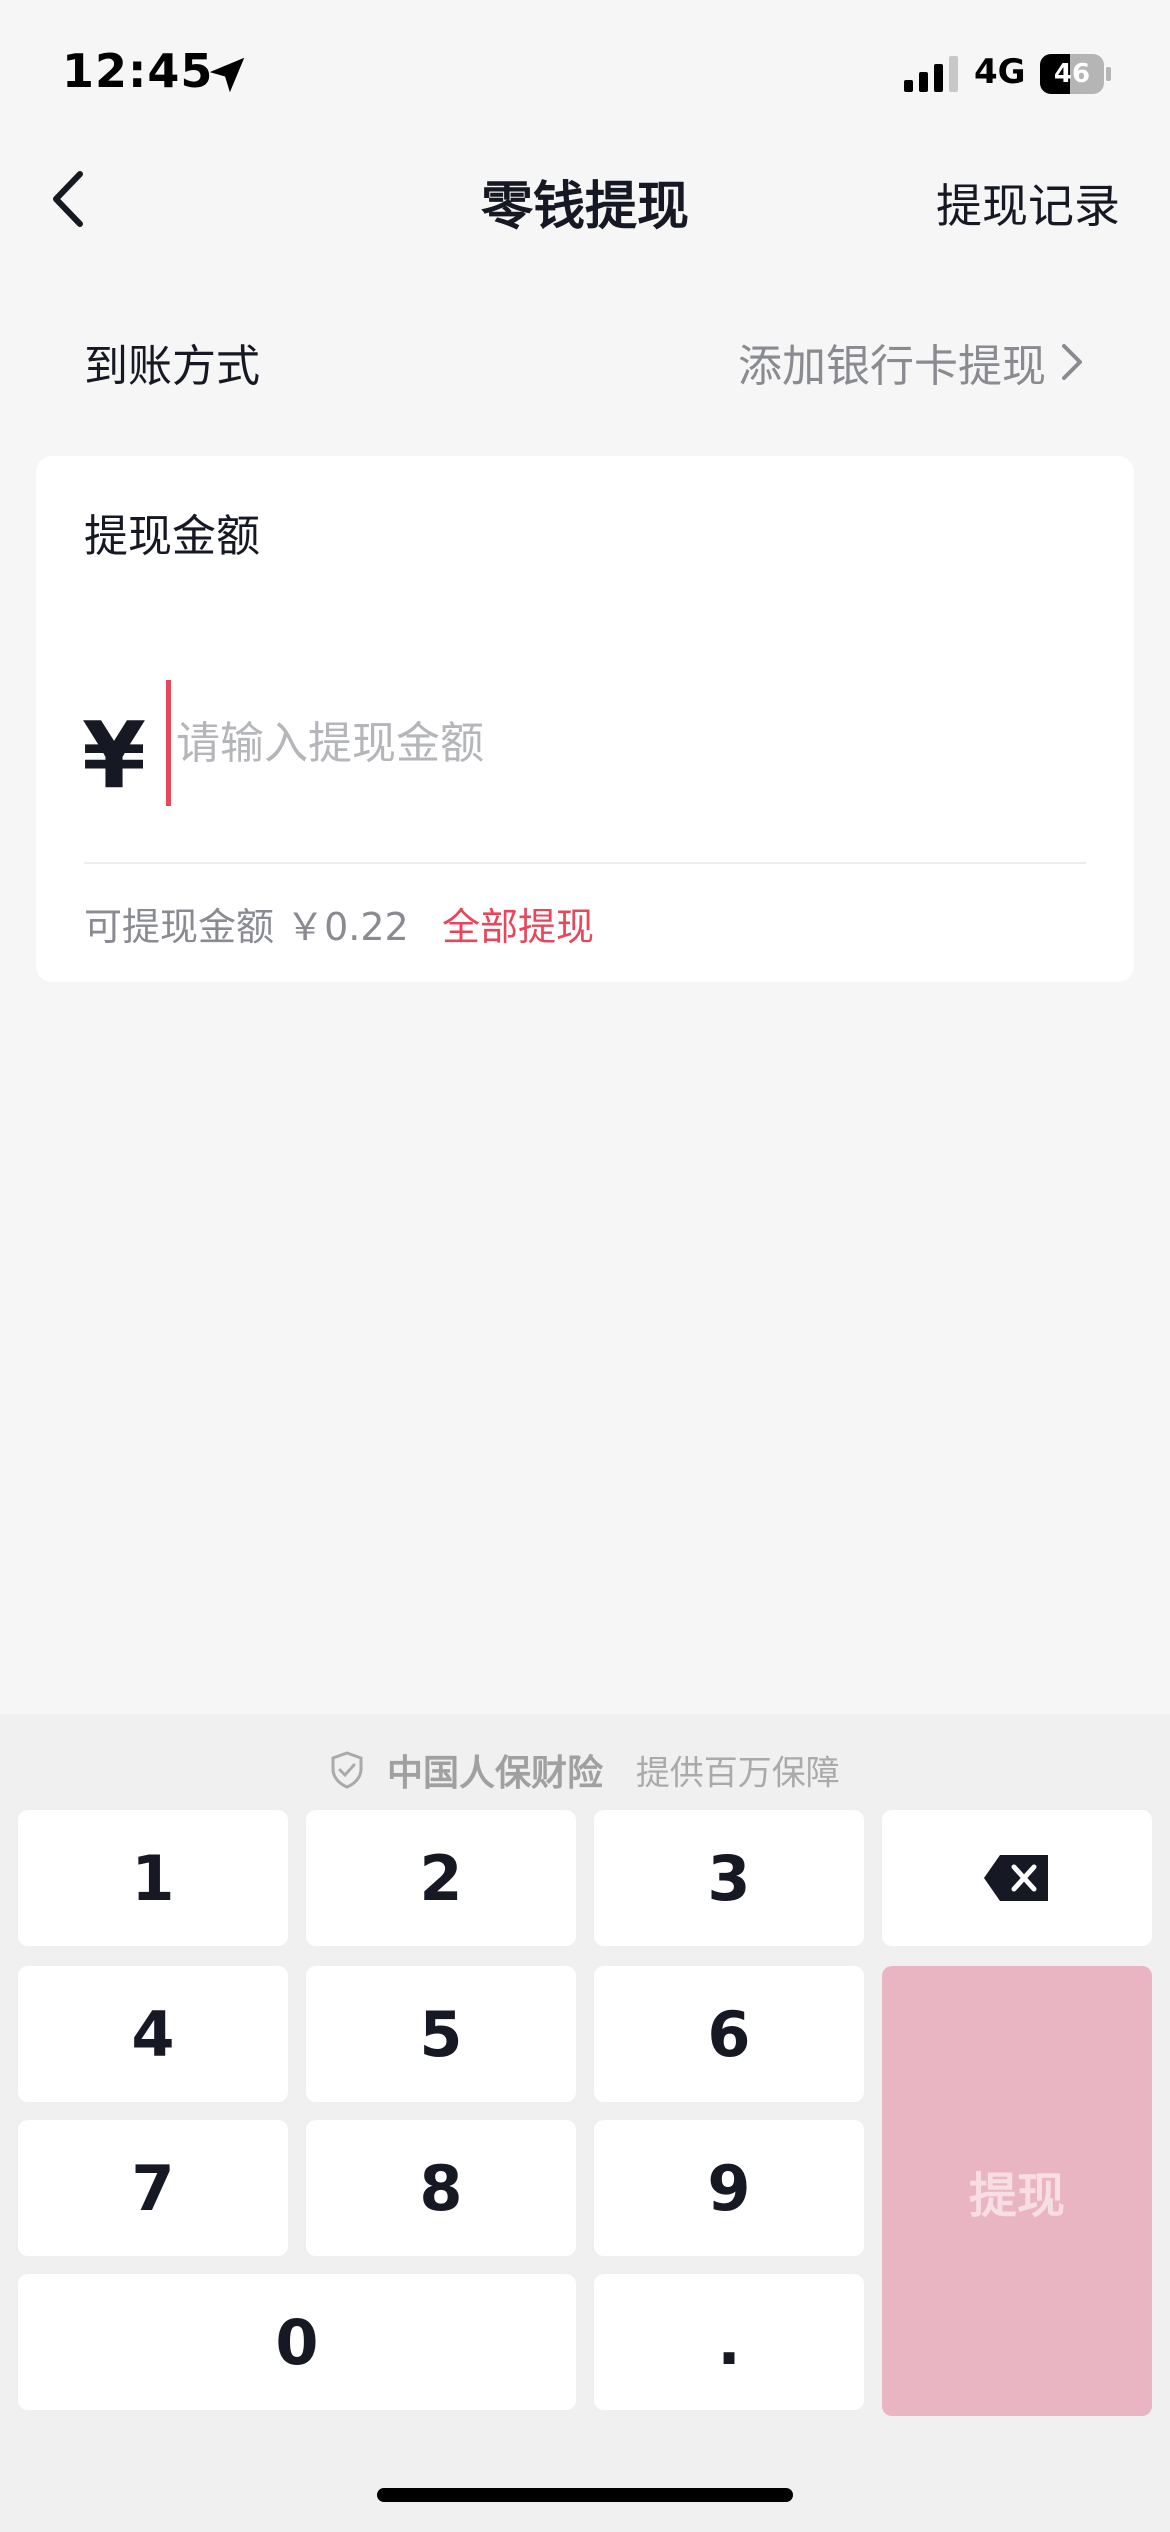  I want to click on key-1: 1, so click(153, 1878).